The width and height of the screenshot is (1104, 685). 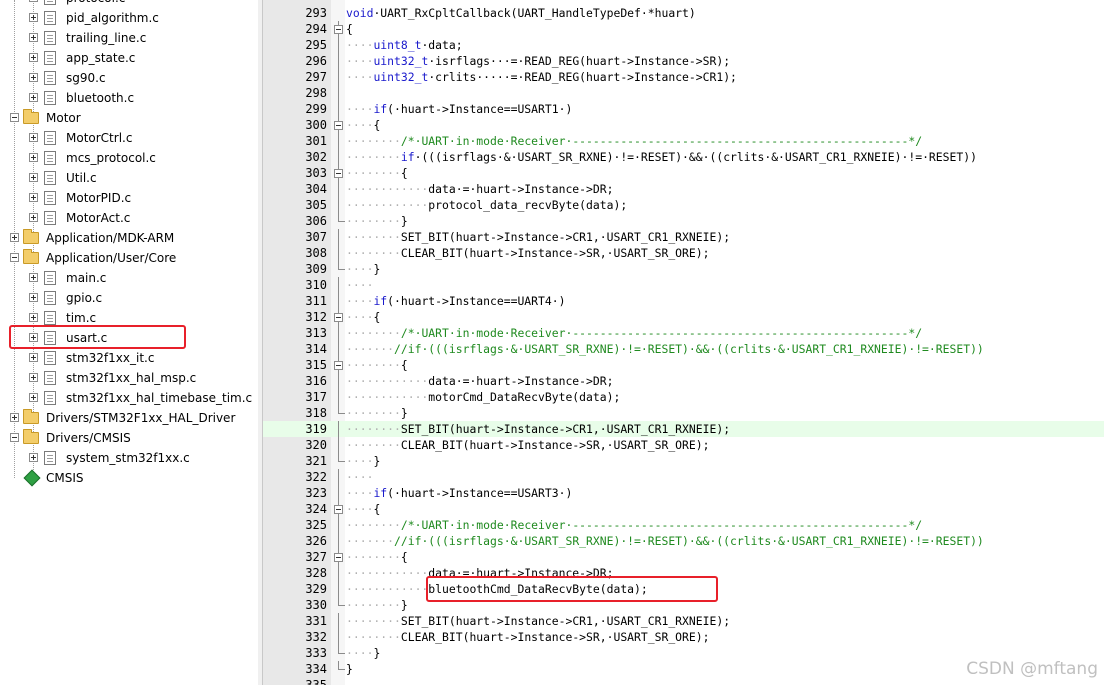 What do you see at coordinates (129, 358) in the screenshot?
I see `tree-item: stm32f1xx_it.c` at bounding box center [129, 358].